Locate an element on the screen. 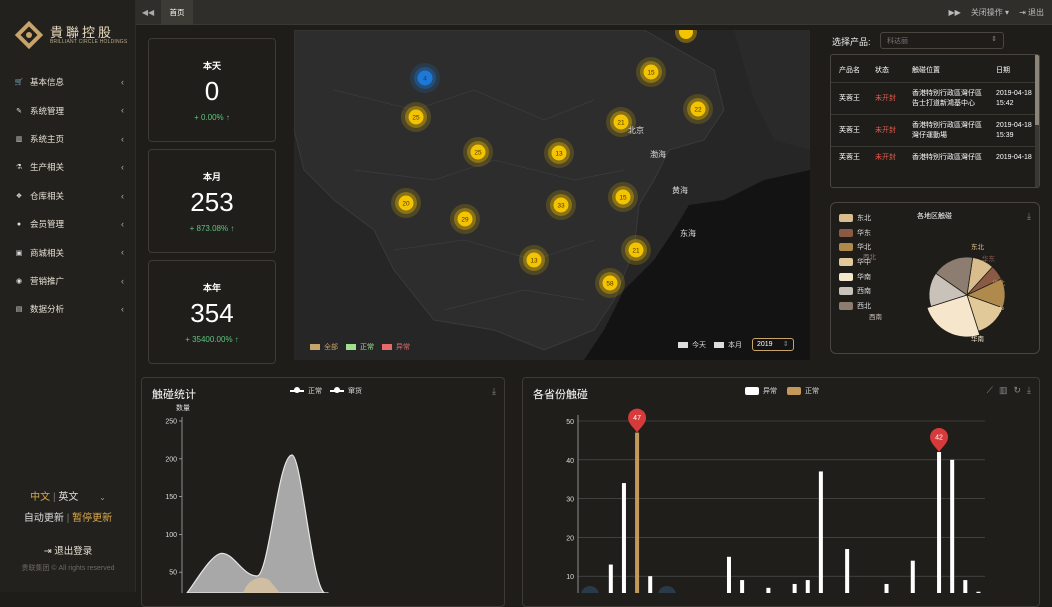 This screenshot has height=607, width=1052. table-row: 芙蓉王 未开封 香港特别行政區灣仔區灣仔運動場 2019-04-18 15:39 is located at coordinates (935, 130).